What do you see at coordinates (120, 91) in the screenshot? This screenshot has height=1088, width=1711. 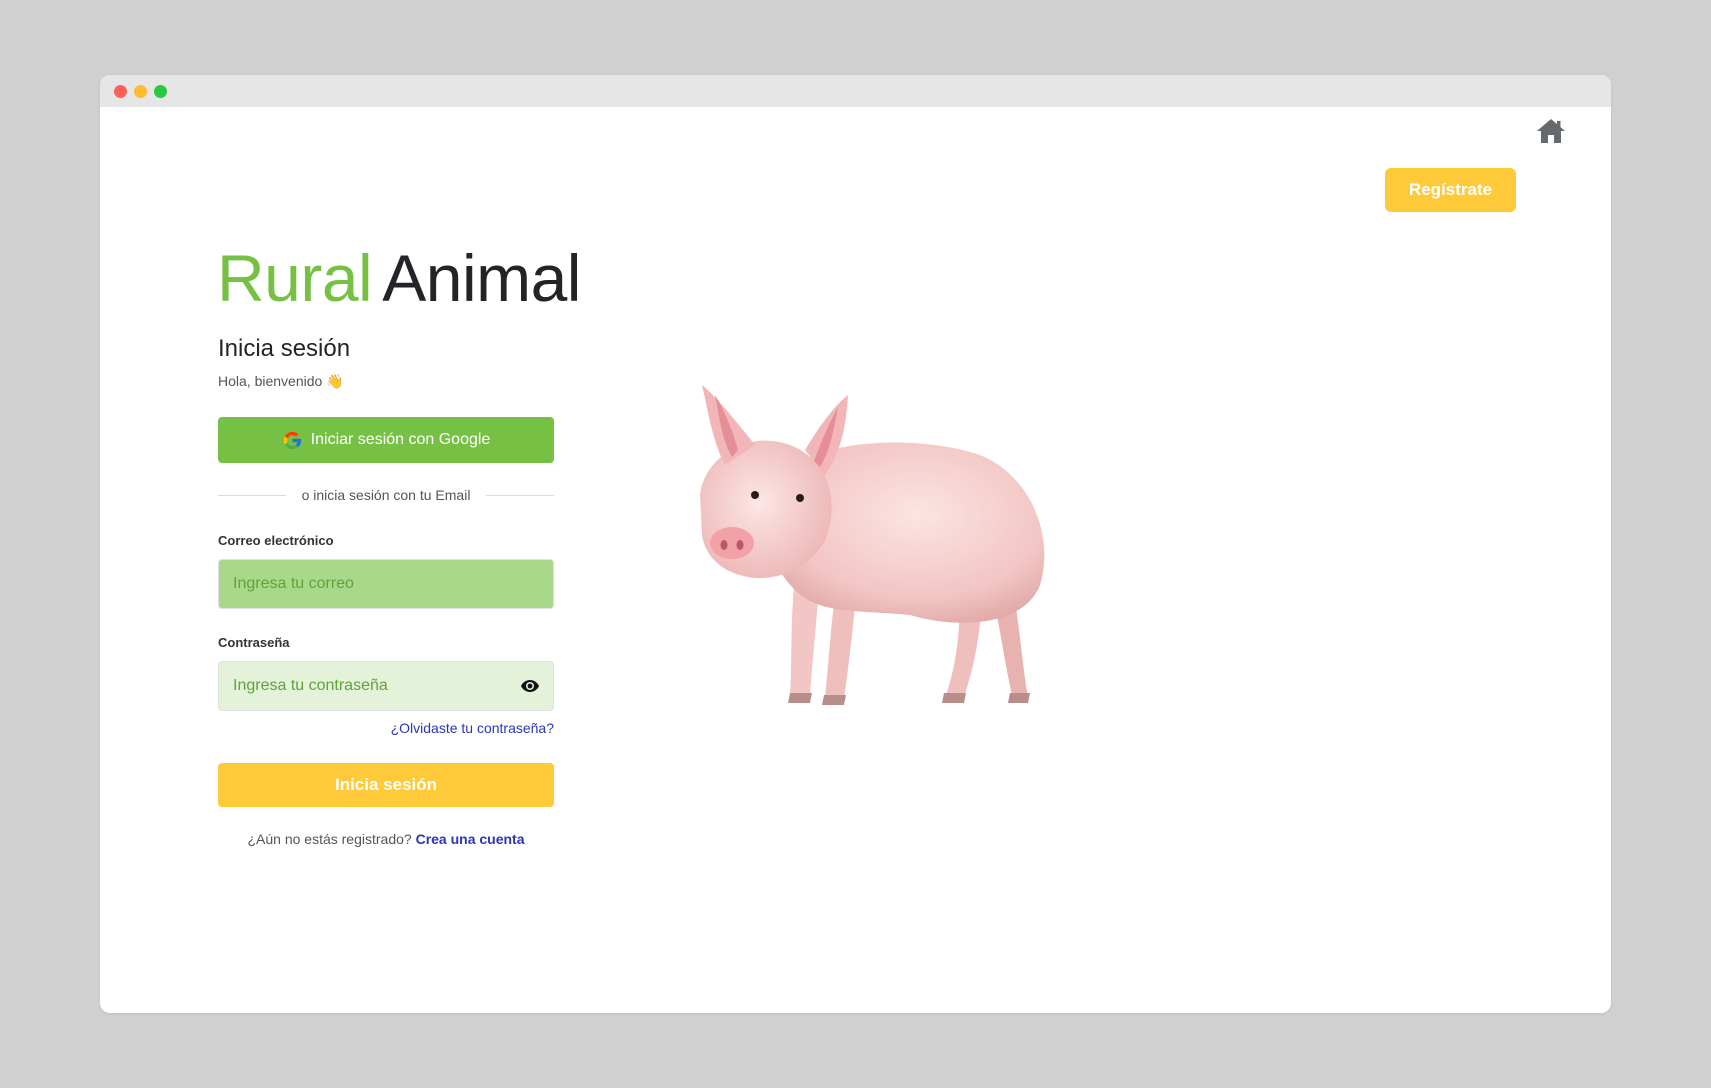 I see `close-window-button` at bounding box center [120, 91].